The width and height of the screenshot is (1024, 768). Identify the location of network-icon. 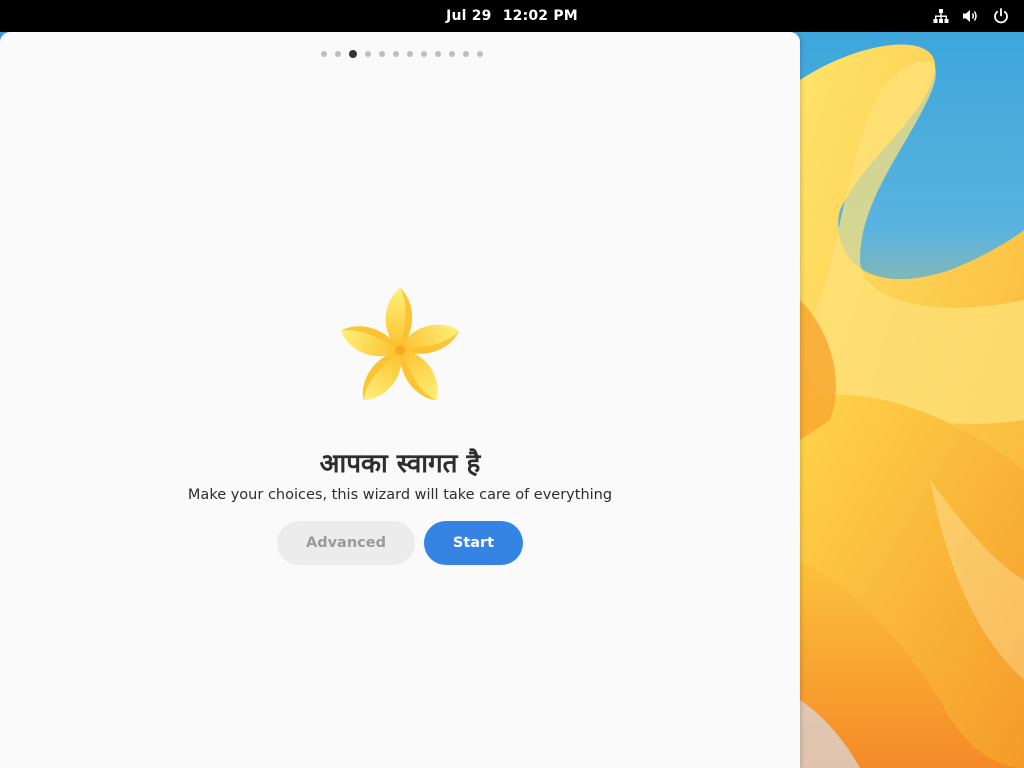
(941, 16).